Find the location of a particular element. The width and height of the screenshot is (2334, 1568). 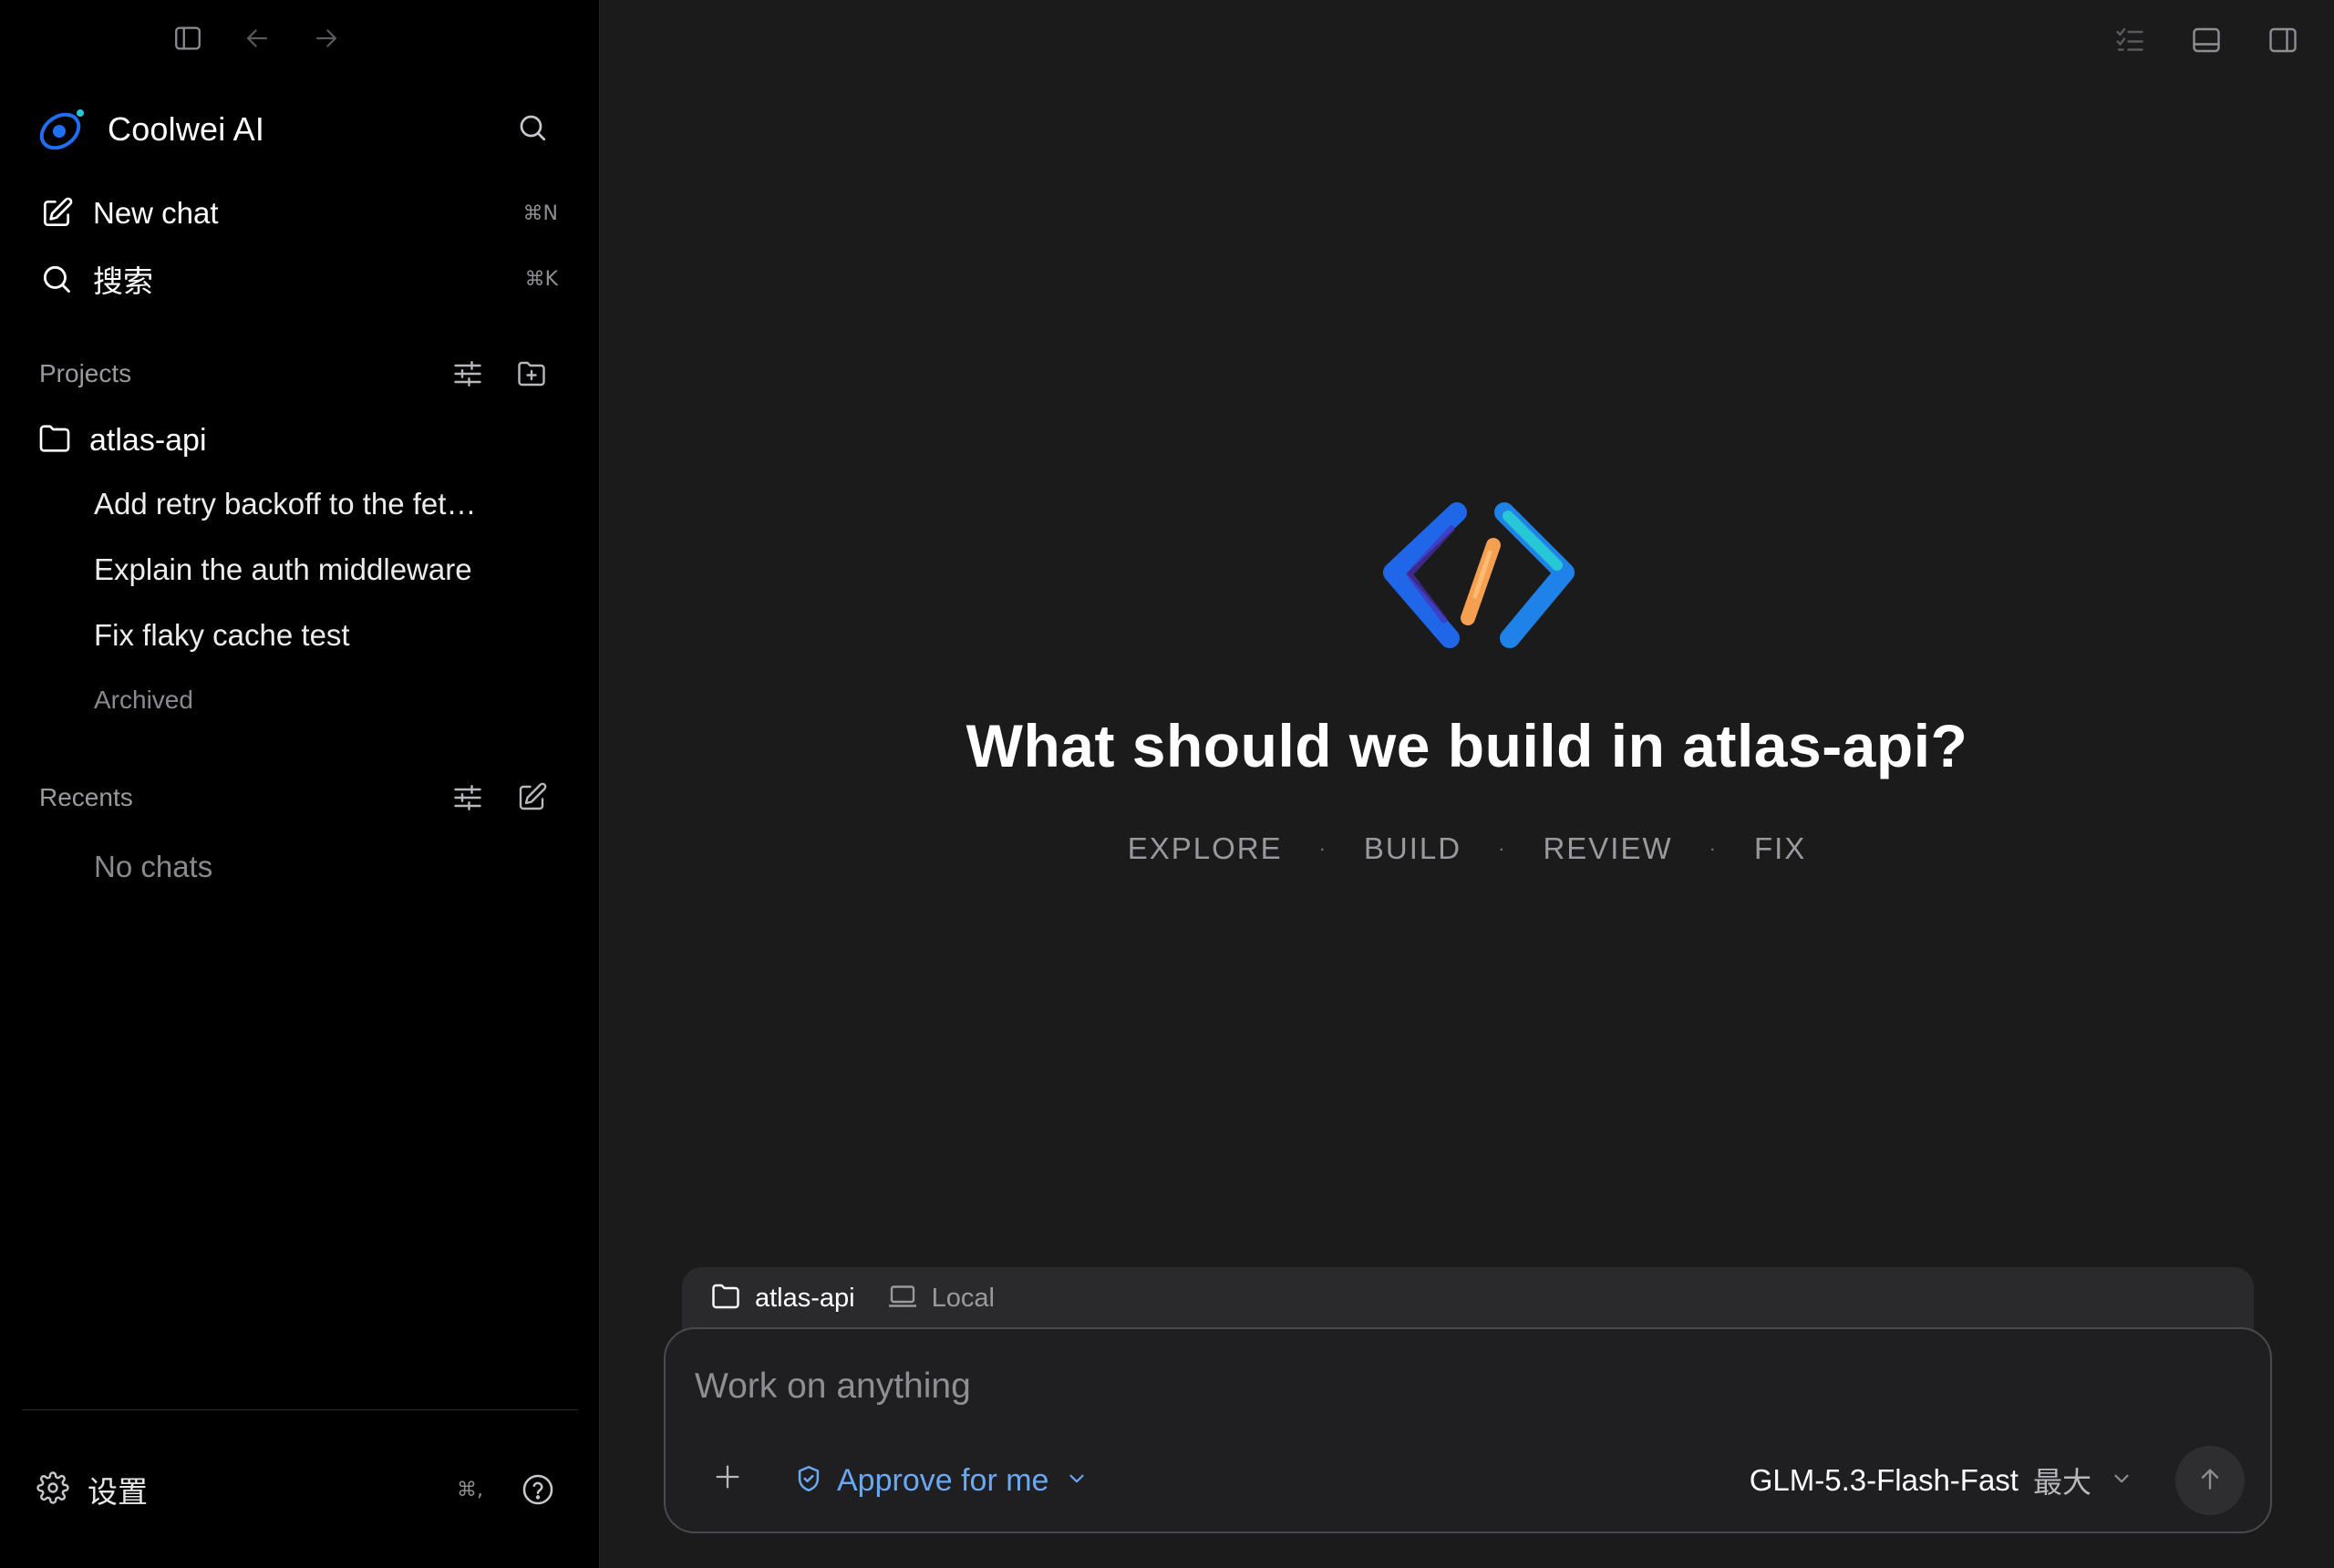

window-nav is located at coordinates (257, 38).